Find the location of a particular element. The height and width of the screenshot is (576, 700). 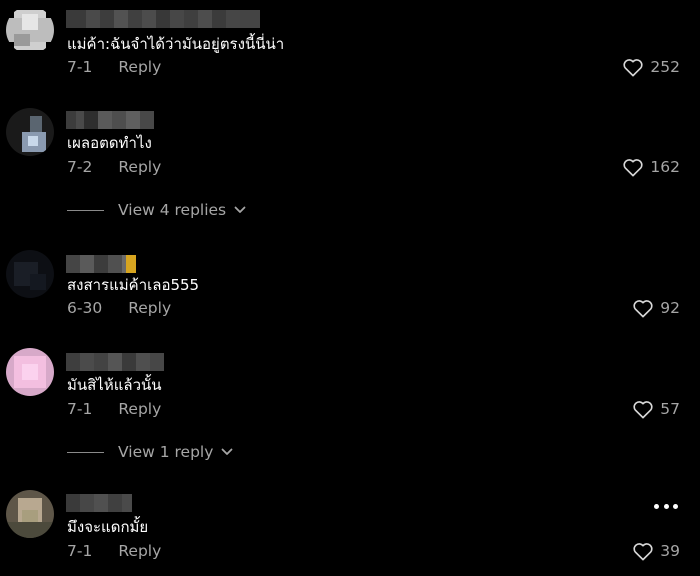

like-button: 57 is located at coordinates (656, 409).